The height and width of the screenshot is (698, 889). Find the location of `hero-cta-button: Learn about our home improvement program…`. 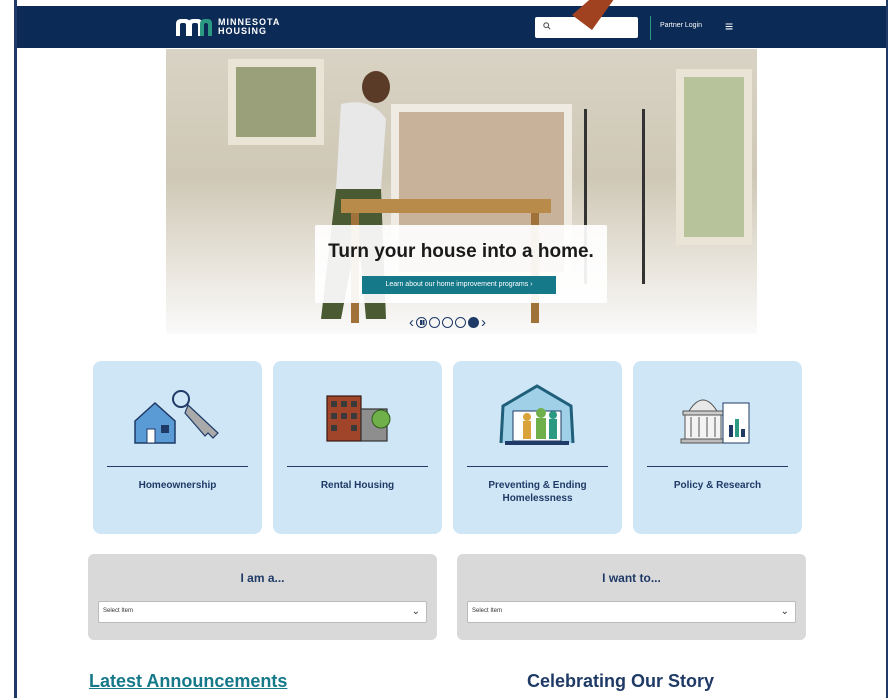

hero-cta-button: Learn about our home improvement program… is located at coordinates (459, 285).